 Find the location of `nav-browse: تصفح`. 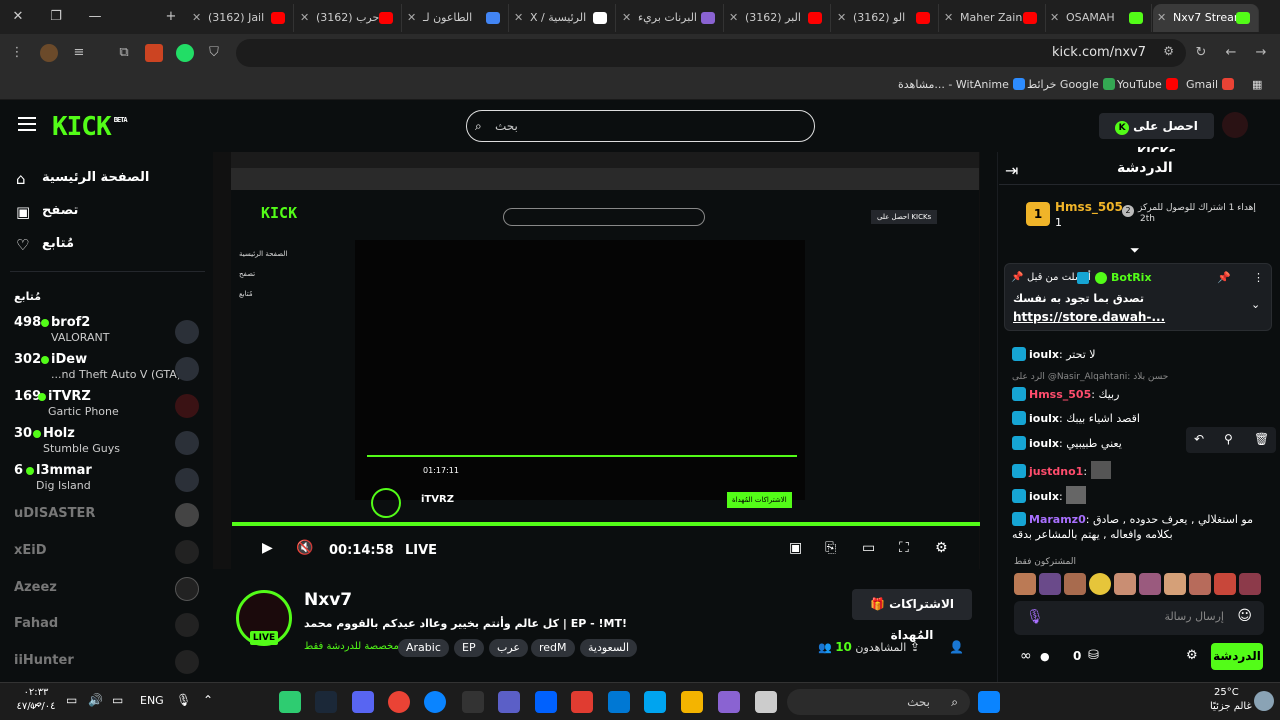

nav-browse: تصفح is located at coordinates (60, 210).